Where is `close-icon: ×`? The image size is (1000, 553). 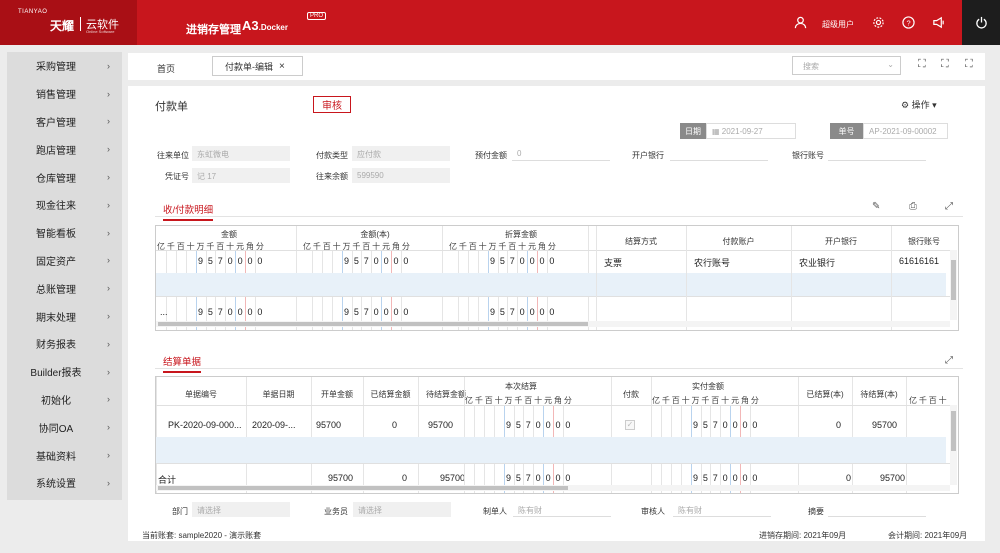 close-icon: × is located at coordinates (282, 66).